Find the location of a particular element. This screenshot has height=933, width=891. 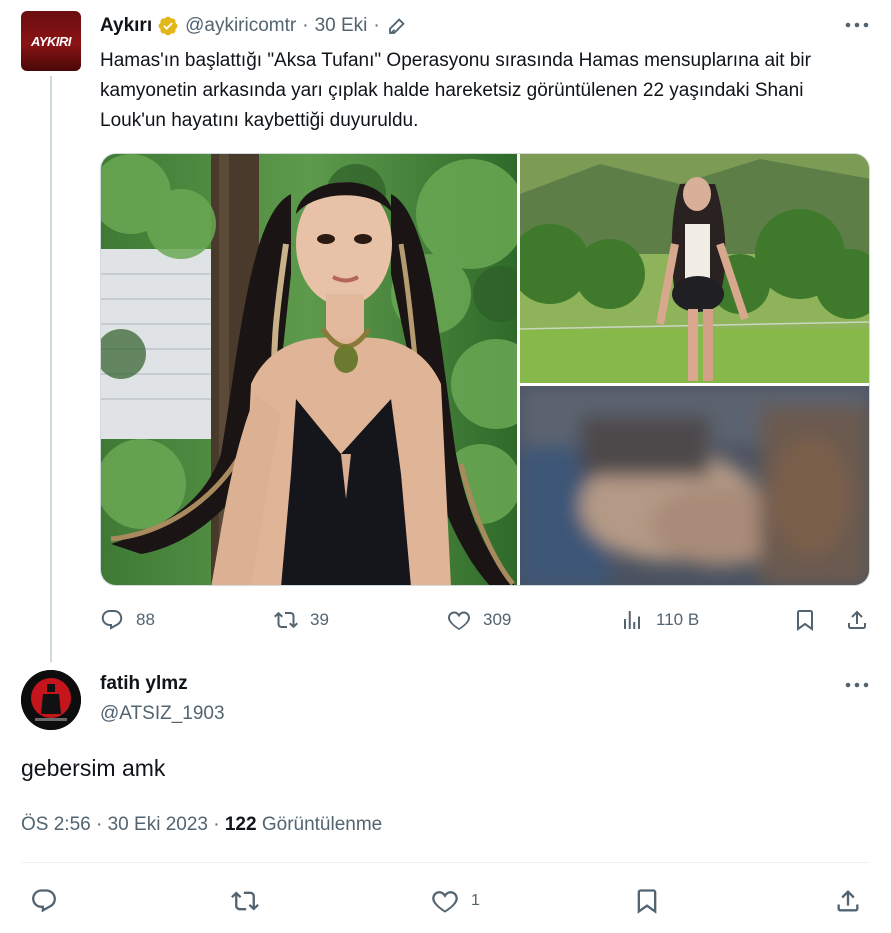

tweet-date: 30 Eki is located at coordinates (341, 26).